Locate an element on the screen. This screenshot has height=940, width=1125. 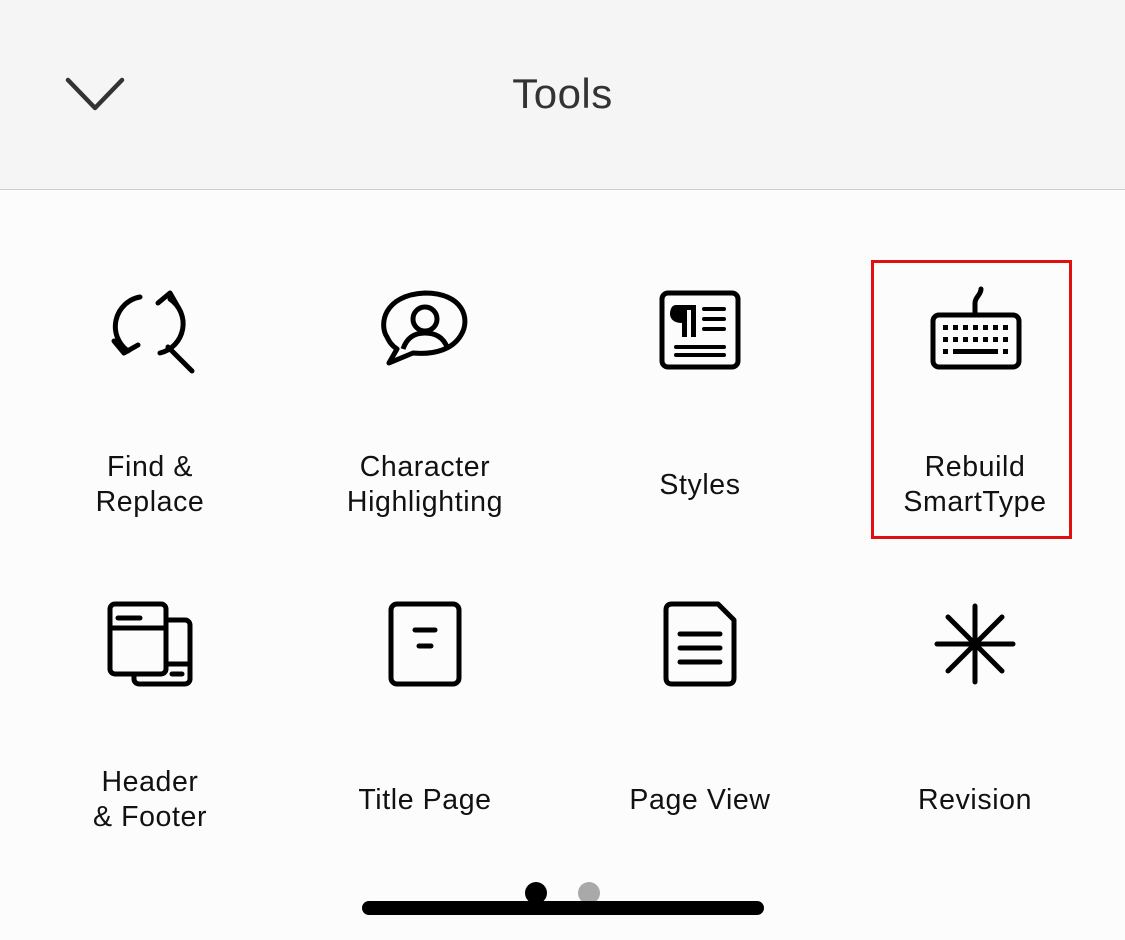
tool-character-highlighting: Character Highlighting is located at coordinates (425, 420).